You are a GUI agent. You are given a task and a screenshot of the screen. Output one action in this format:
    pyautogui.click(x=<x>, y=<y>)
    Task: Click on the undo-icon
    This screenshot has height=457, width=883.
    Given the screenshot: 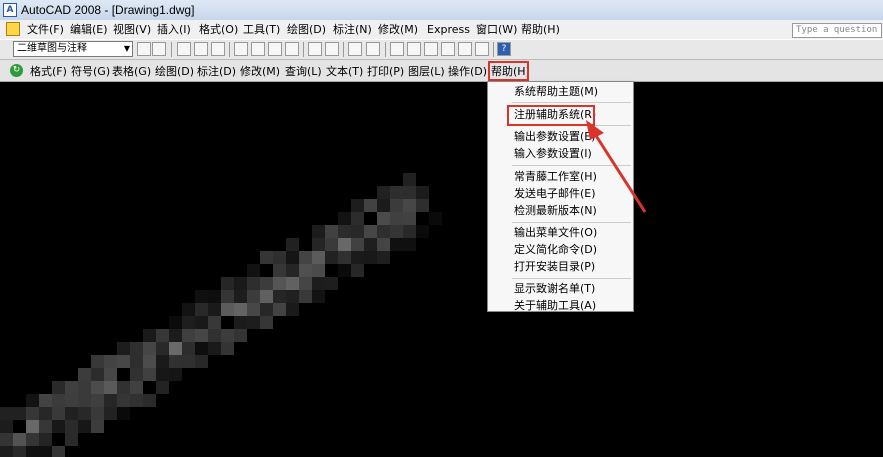 What is the action you would take?
    pyautogui.click(x=355, y=49)
    